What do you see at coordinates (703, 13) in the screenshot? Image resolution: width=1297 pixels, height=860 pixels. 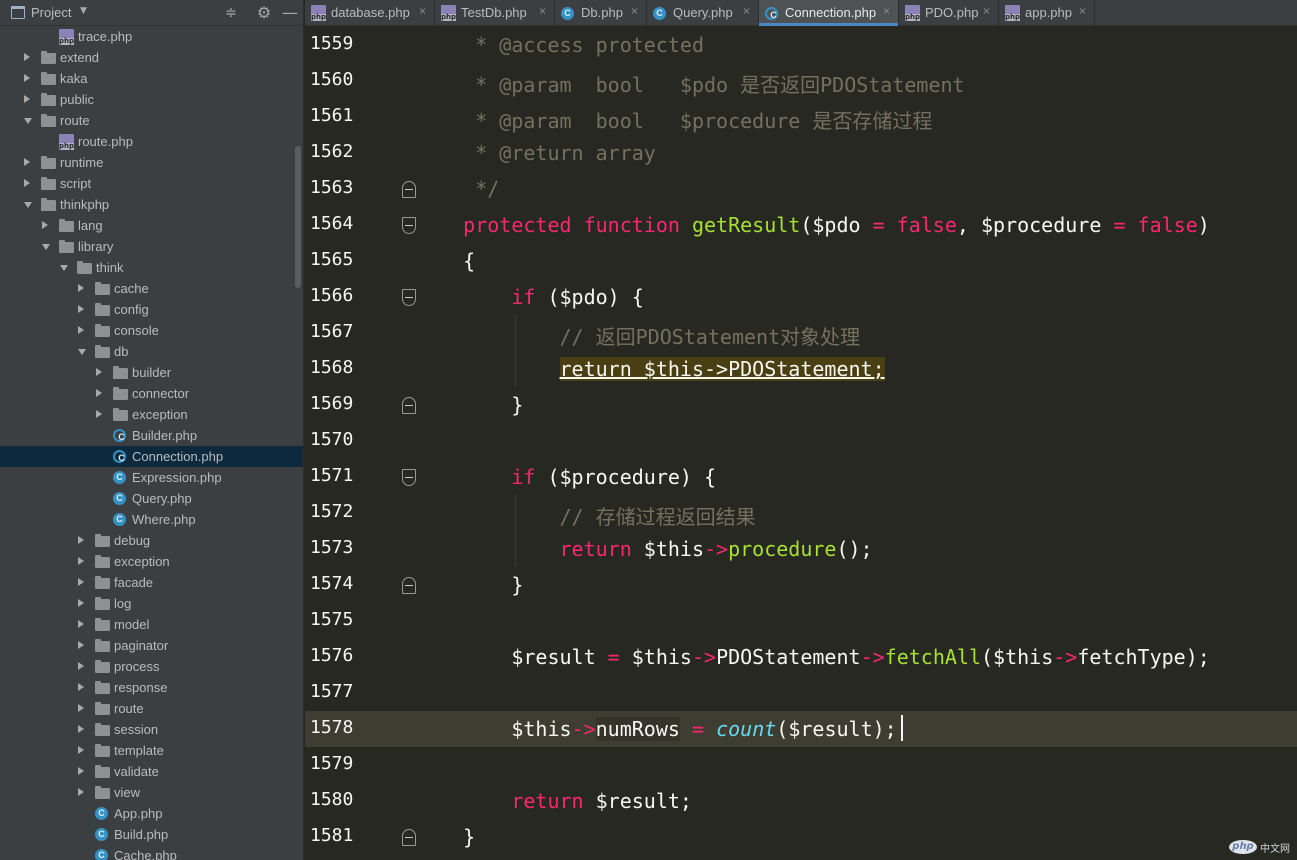 I see `tab-query-php: Query.php ×` at bounding box center [703, 13].